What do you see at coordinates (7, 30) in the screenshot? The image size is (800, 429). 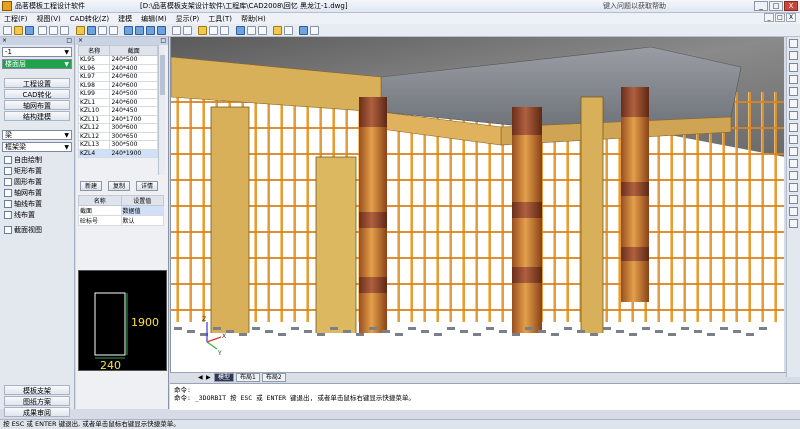 I see `new-file-icon` at bounding box center [7, 30].